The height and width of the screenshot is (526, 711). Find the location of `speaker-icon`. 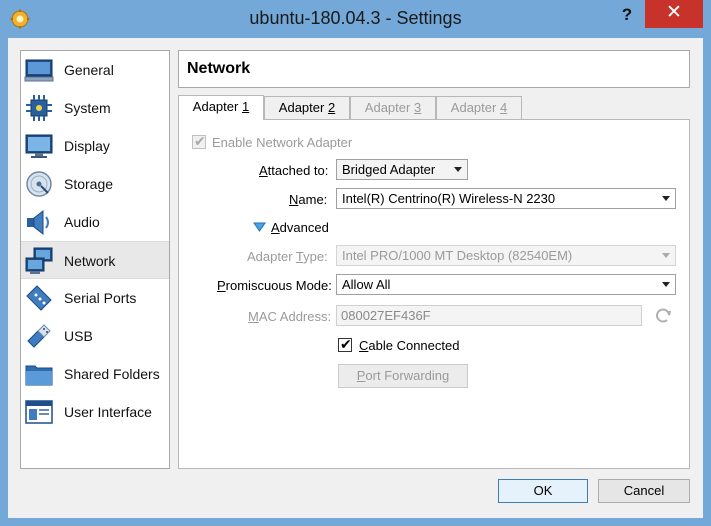

speaker-icon is located at coordinates (38, 222).